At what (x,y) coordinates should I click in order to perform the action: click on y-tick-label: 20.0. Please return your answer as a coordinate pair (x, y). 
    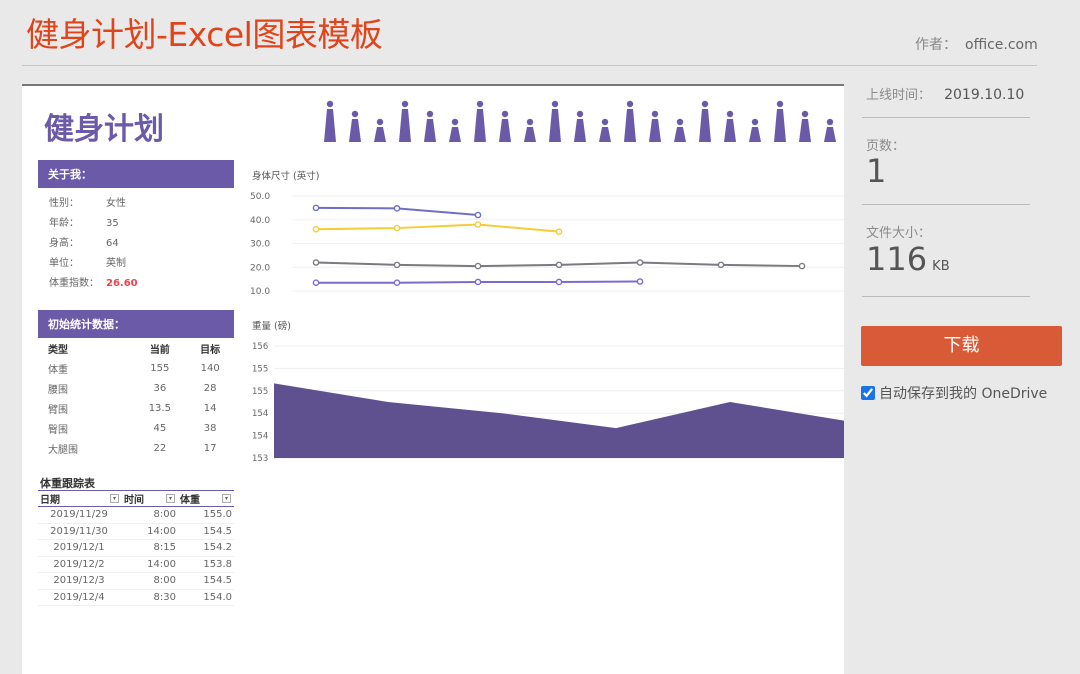
    Looking at the image, I should click on (260, 268).